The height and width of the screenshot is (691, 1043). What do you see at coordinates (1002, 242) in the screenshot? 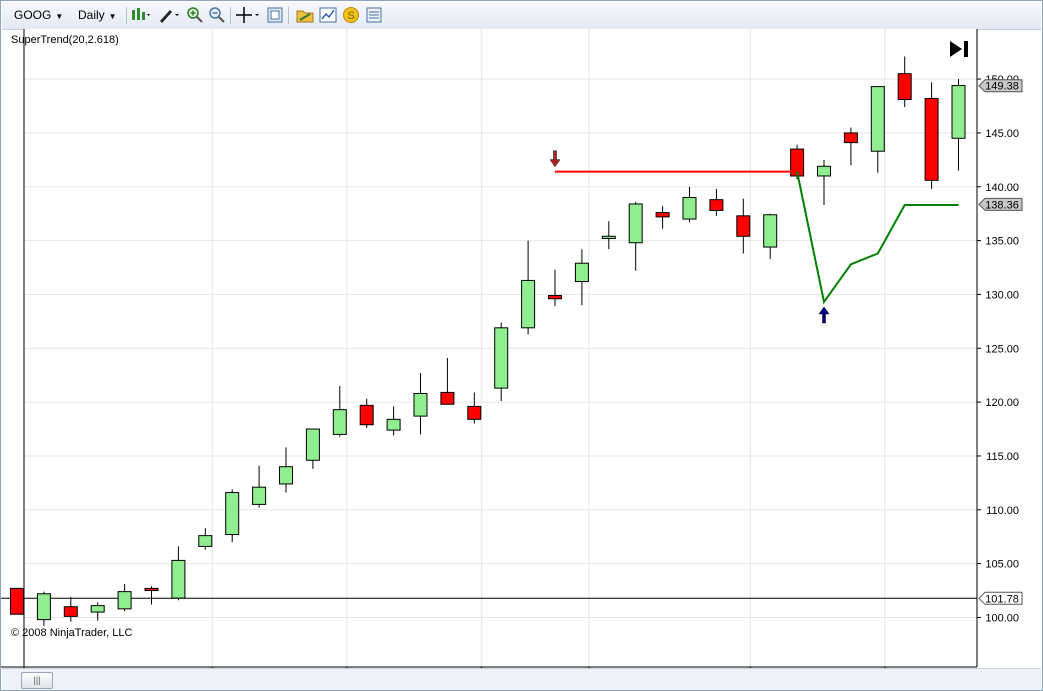
I see `y-tick-label: 135.00` at bounding box center [1002, 242].